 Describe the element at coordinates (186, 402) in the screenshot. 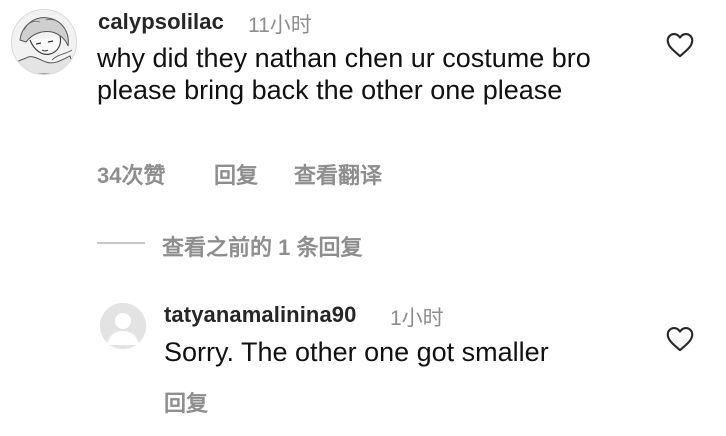

I see `reply-reply-button: 回复` at that location.